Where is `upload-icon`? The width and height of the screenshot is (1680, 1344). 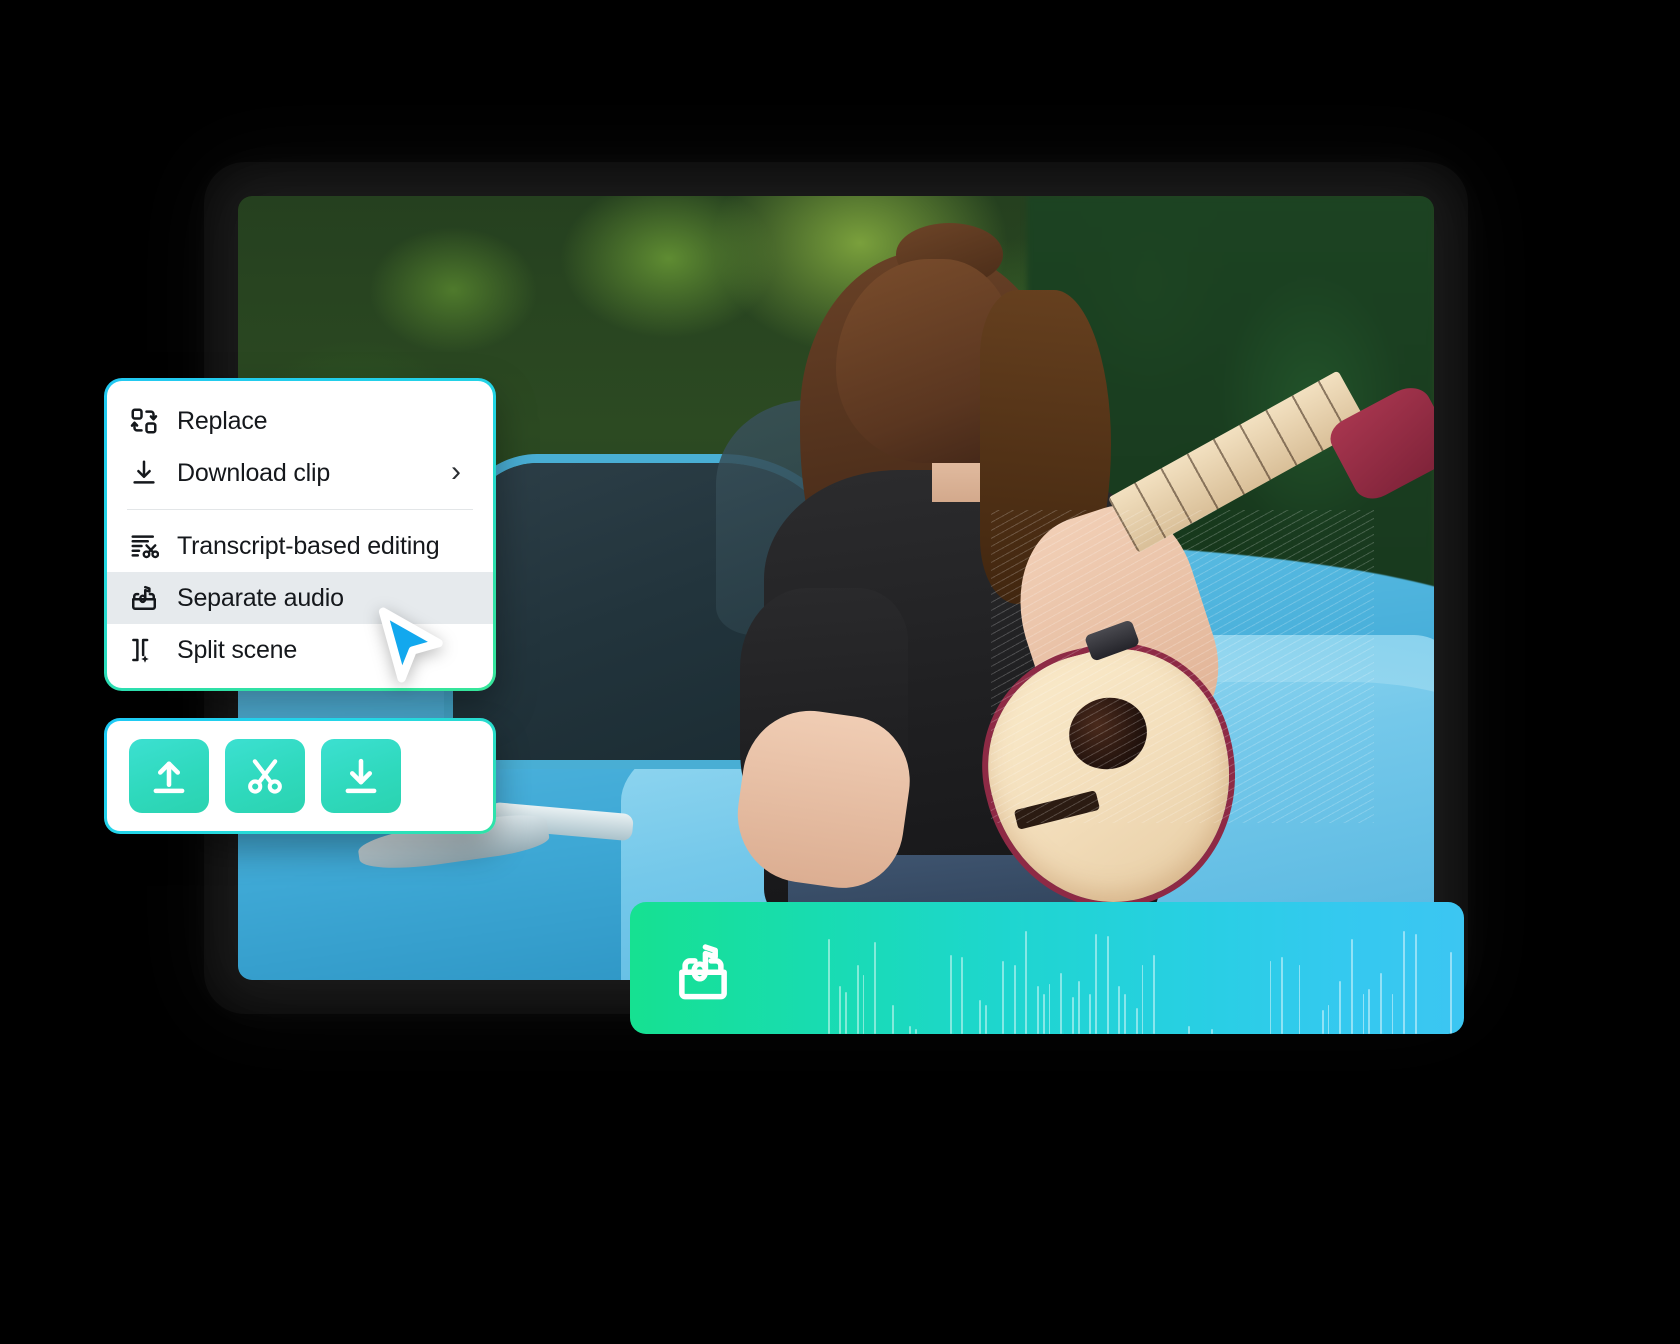
upload-icon is located at coordinates (169, 777).